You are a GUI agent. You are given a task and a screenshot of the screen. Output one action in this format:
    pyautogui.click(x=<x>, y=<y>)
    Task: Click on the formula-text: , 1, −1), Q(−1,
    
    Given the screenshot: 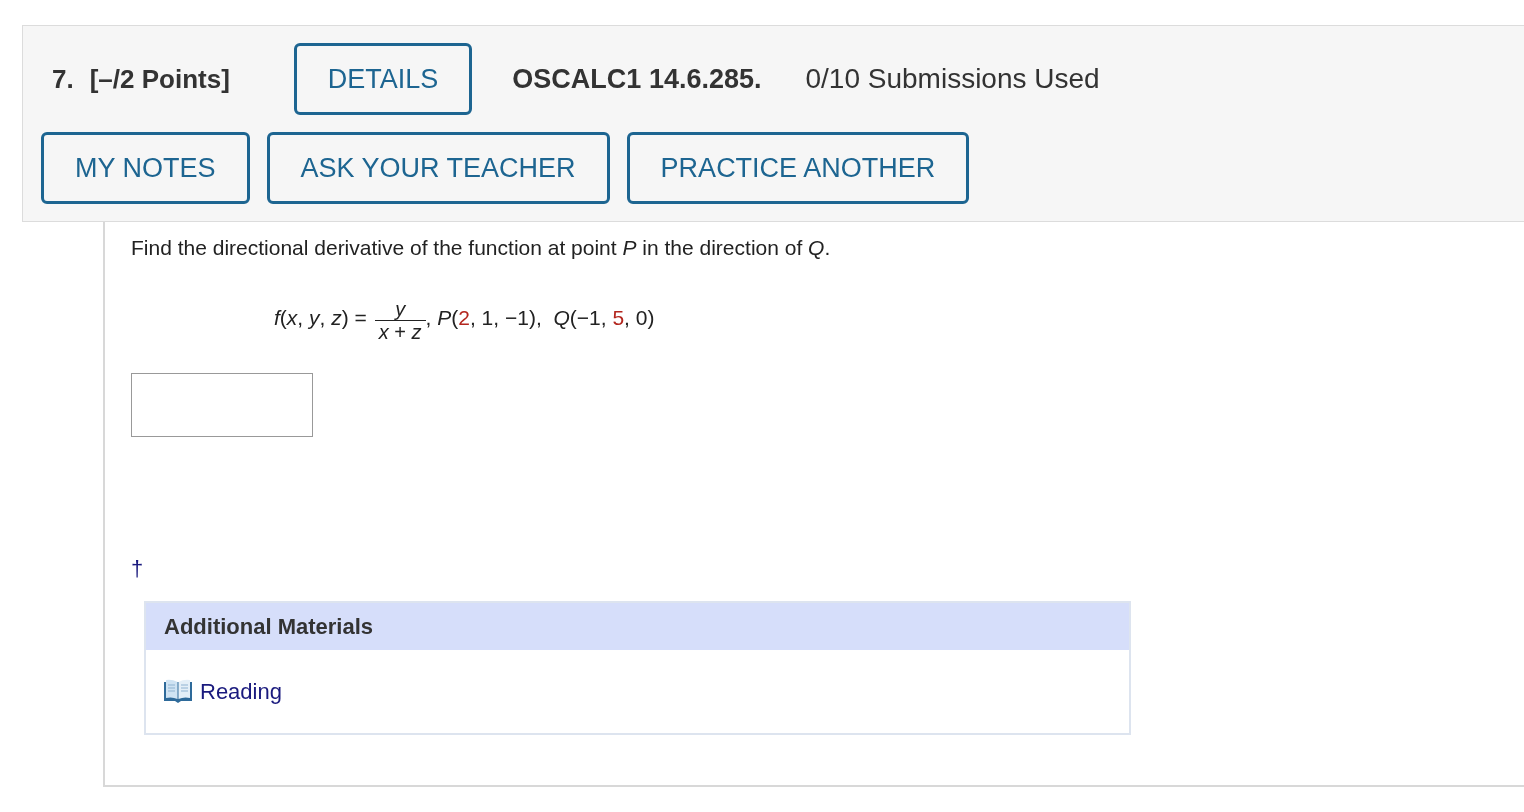 What is the action you would take?
    pyautogui.click(x=538, y=318)
    